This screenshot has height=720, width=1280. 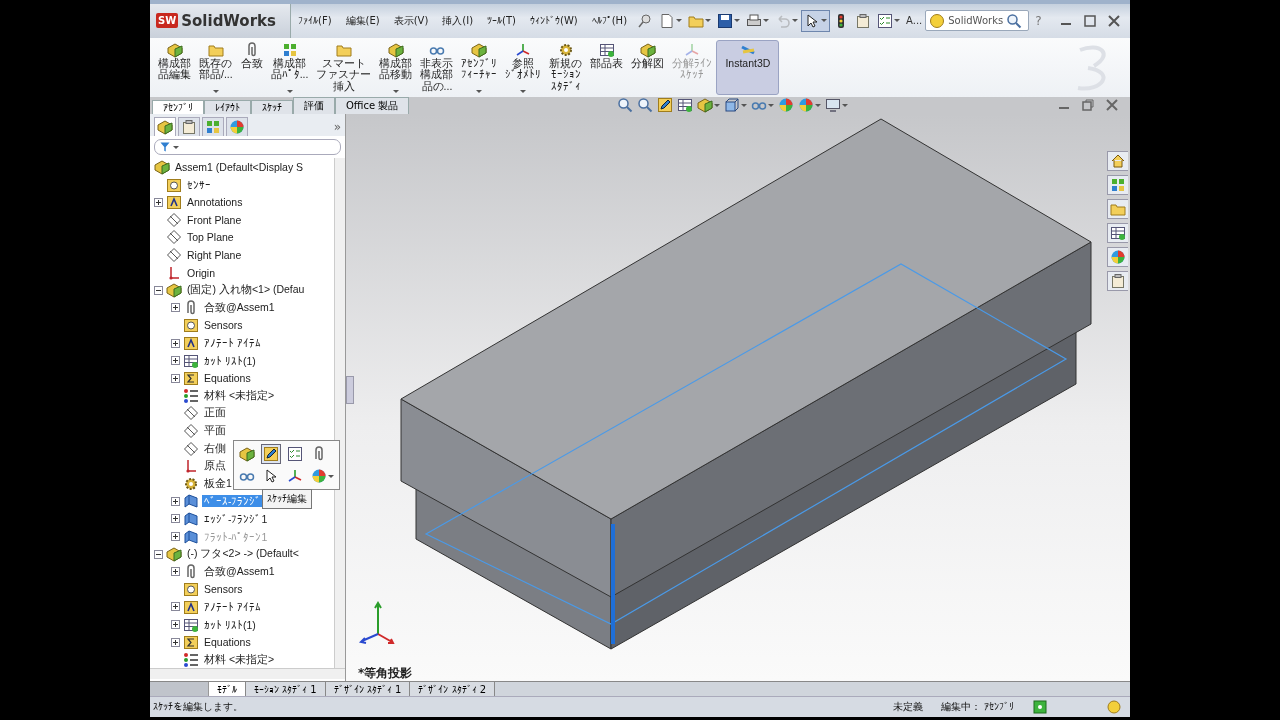 I want to click on command-tab: ﾚｲｱｳﾄ, so click(x=227, y=107).